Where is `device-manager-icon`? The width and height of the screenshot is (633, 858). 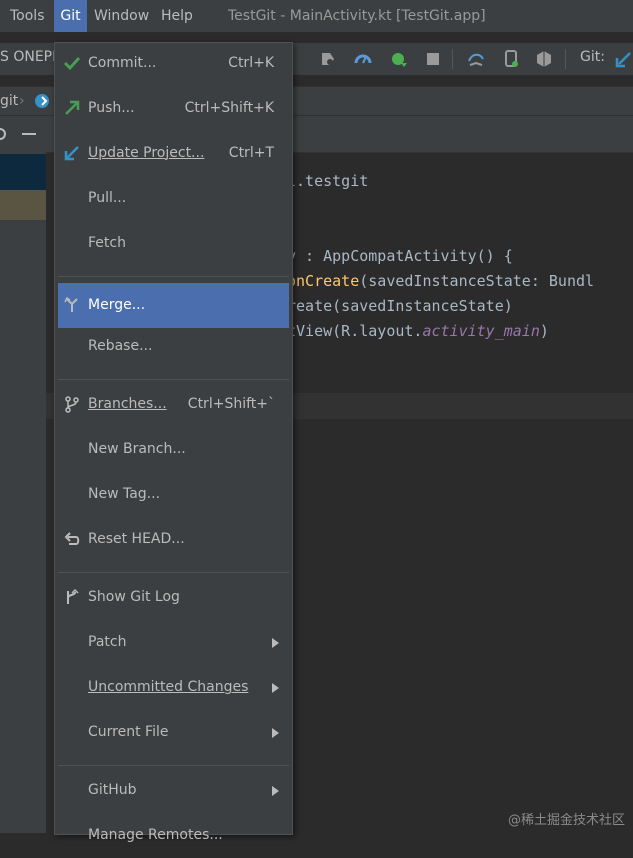
device-manager-icon is located at coordinates (511, 59).